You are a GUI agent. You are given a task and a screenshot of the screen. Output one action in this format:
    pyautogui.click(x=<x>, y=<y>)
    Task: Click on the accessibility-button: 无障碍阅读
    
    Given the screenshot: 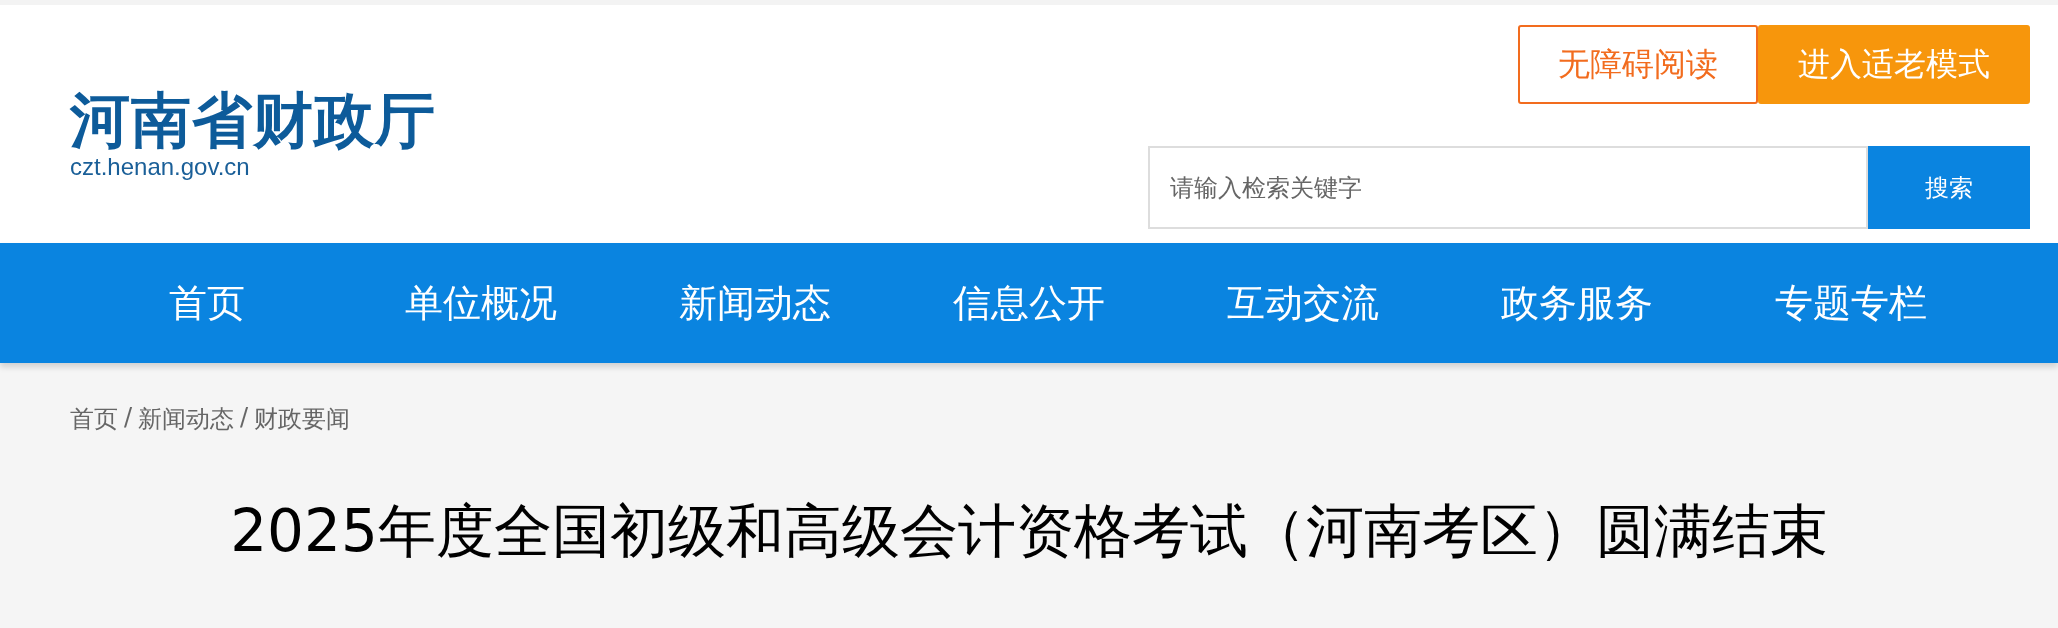 What is the action you would take?
    pyautogui.click(x=1638, y=64)
    